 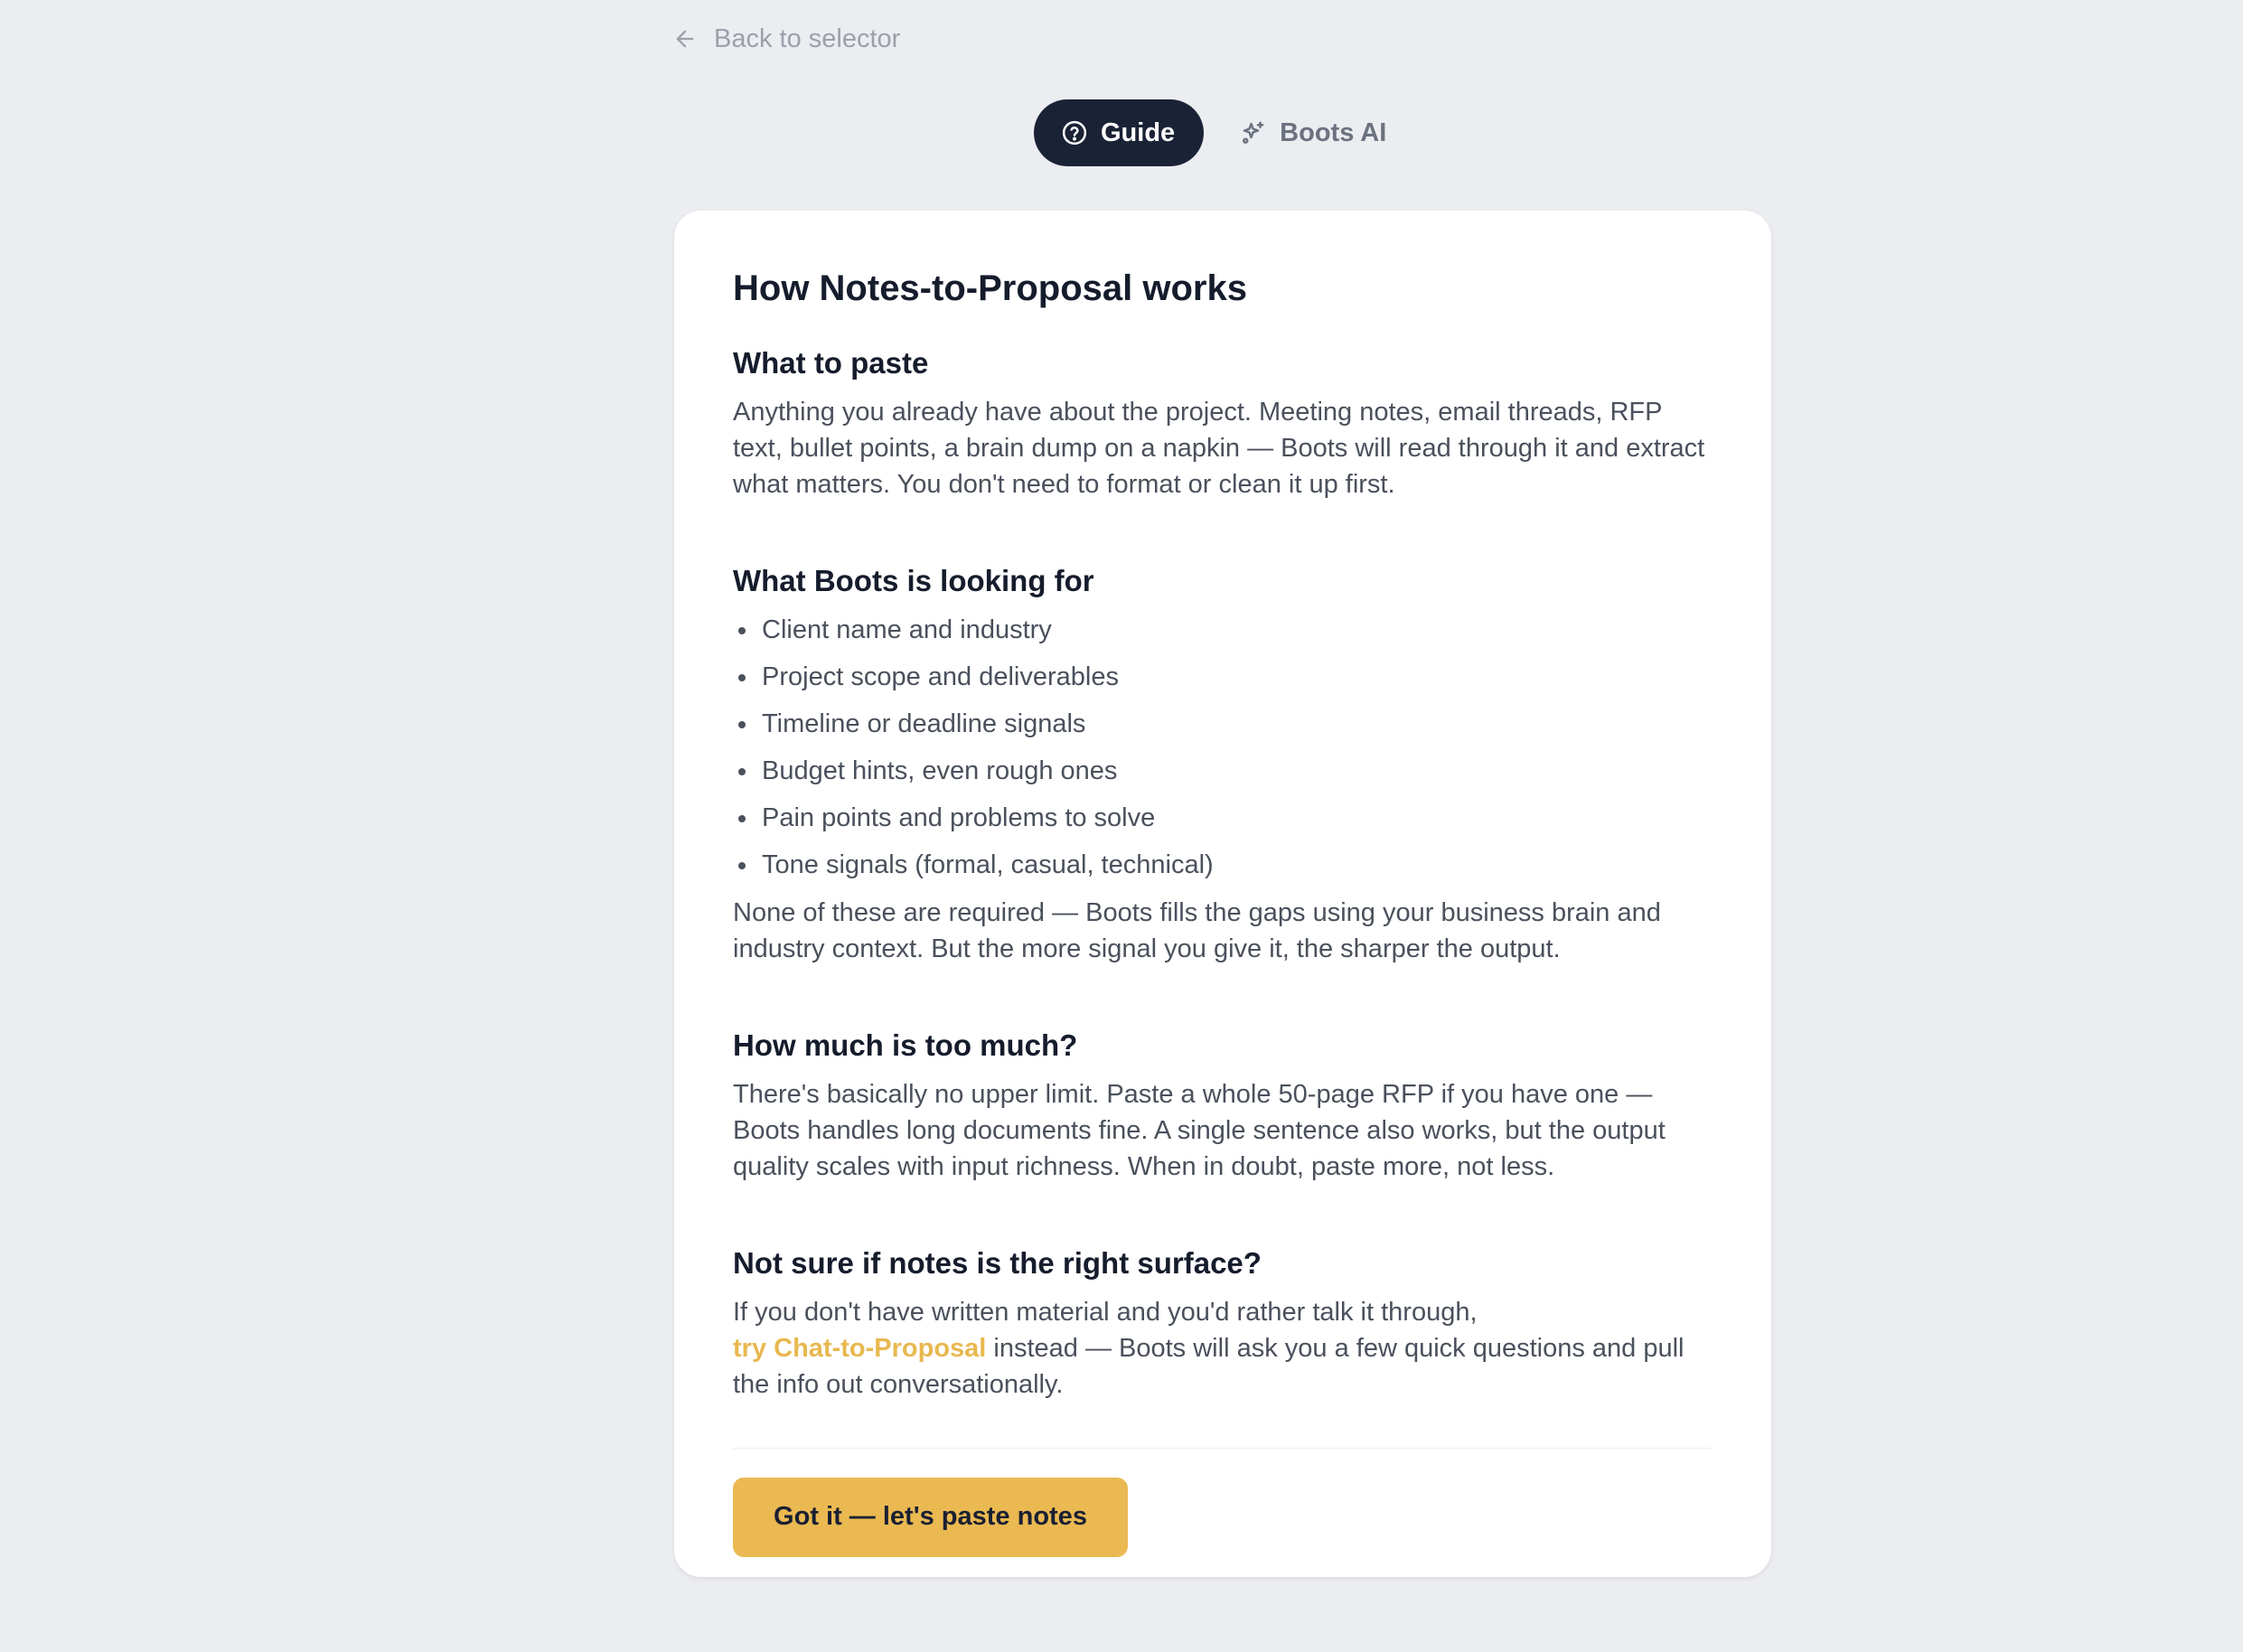 I want to click on tab-guide-label: Guide, so click(x=1138, y=132).